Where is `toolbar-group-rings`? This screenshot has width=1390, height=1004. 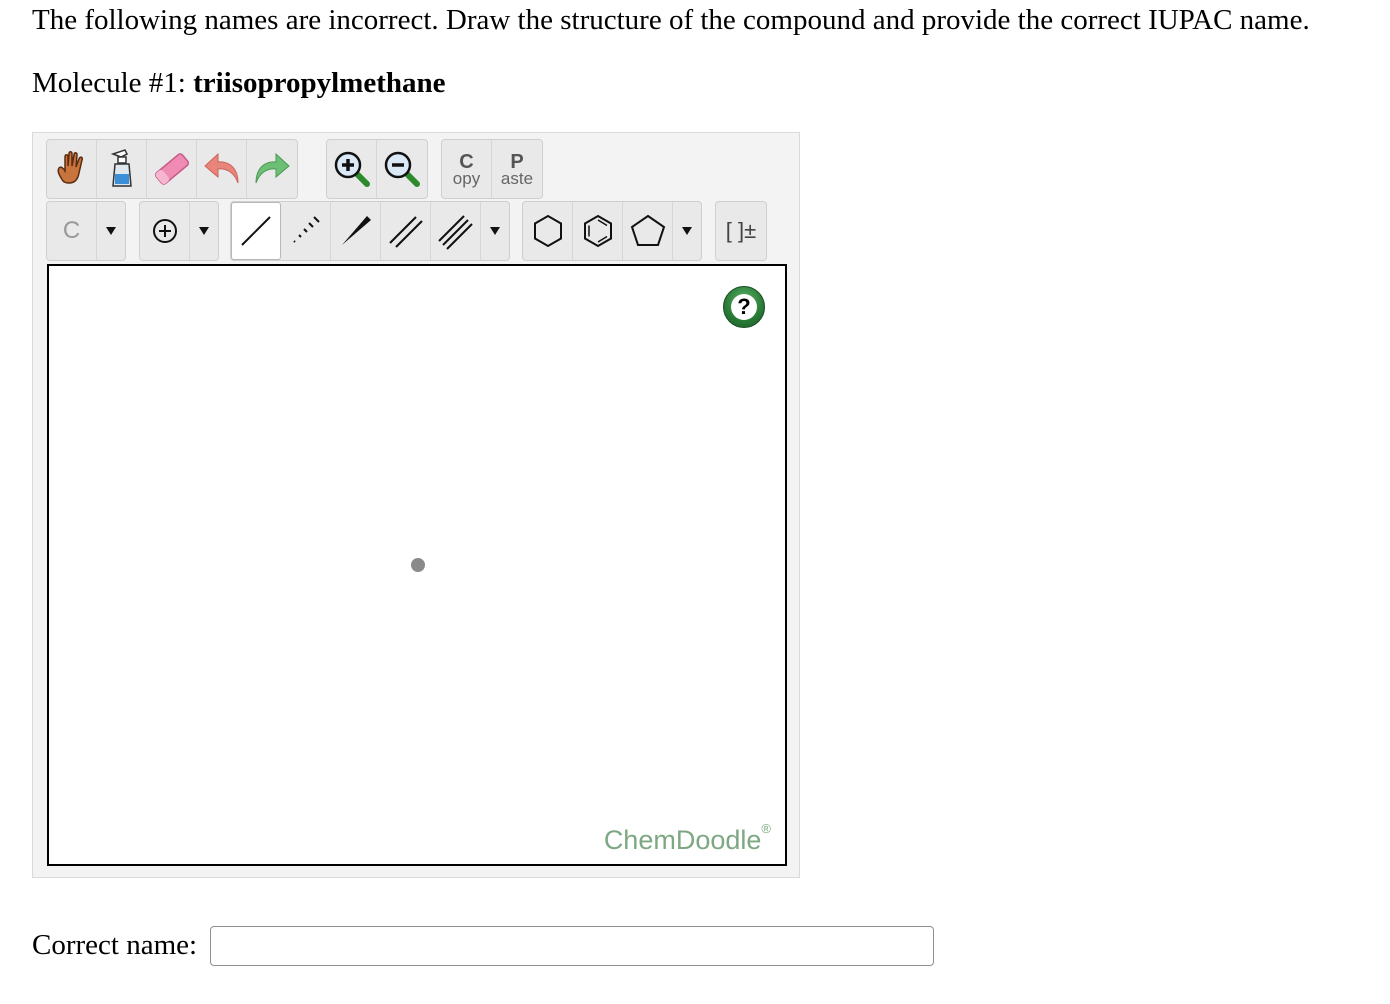 toolbar-group-rings is located at coordinates (612, 231).